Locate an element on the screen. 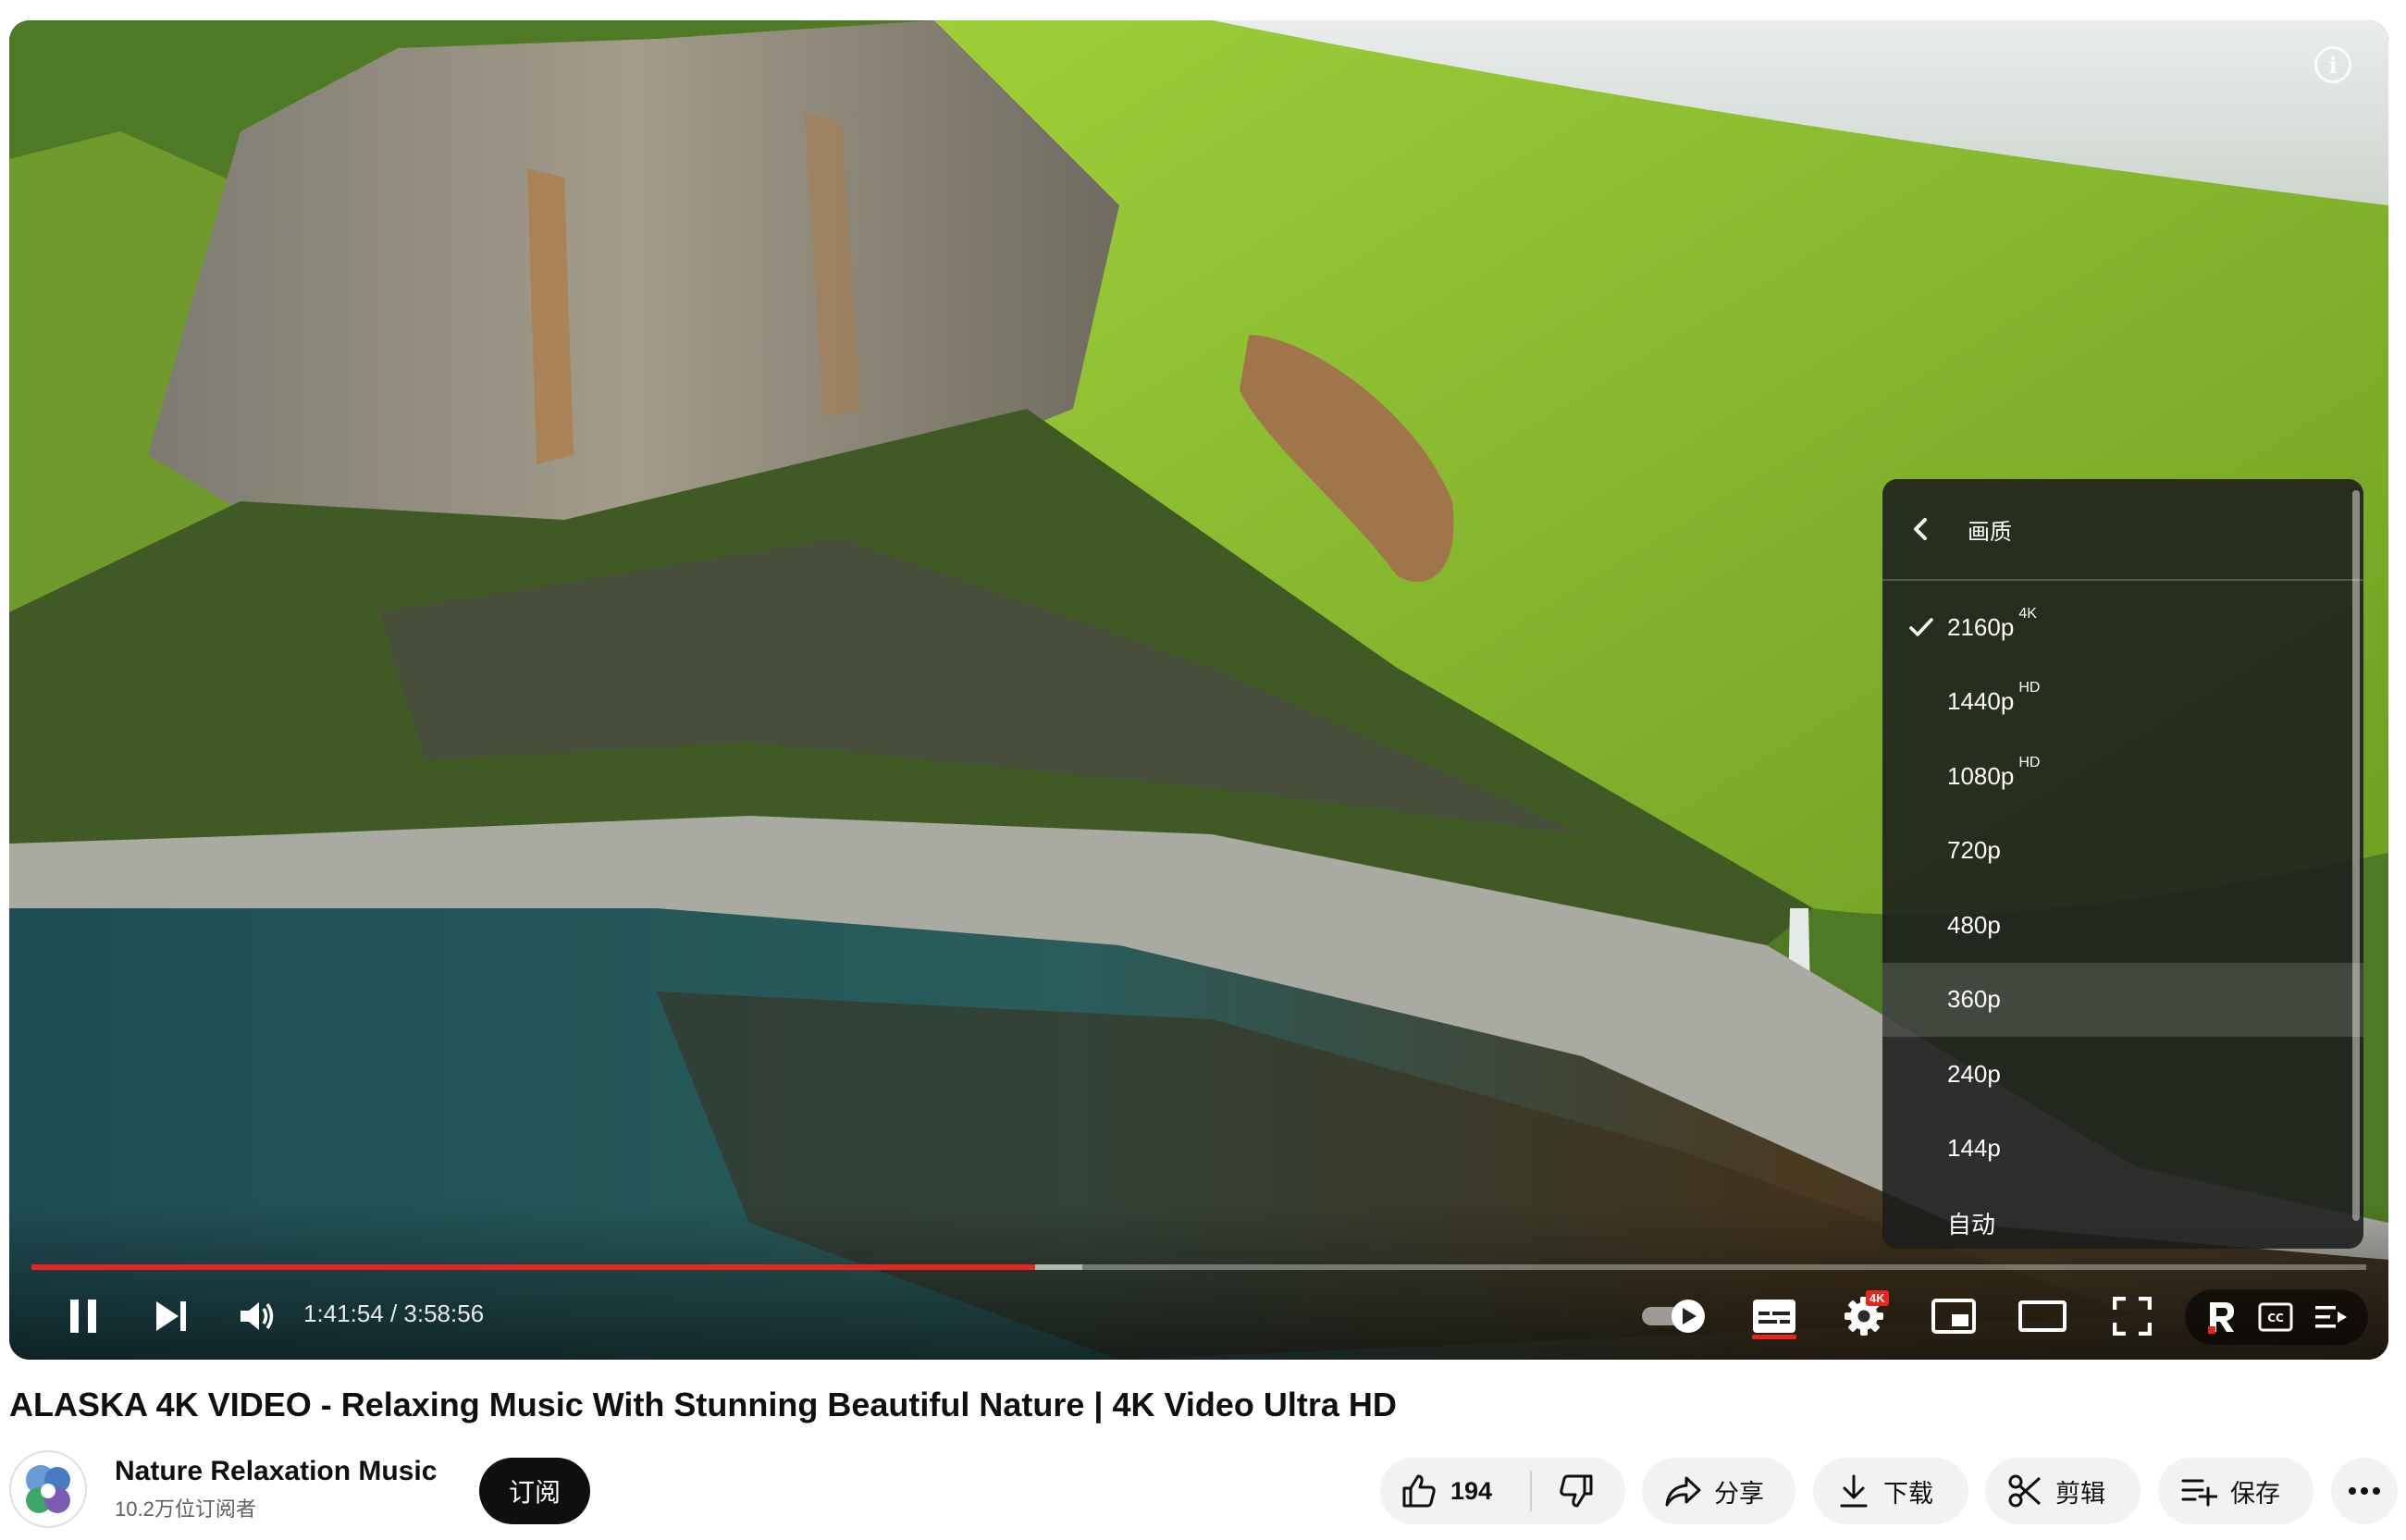 The width and height of the screenshot is (2406, 1540). quality-menu-header: 画质 is located at coordinates (2122, 530).